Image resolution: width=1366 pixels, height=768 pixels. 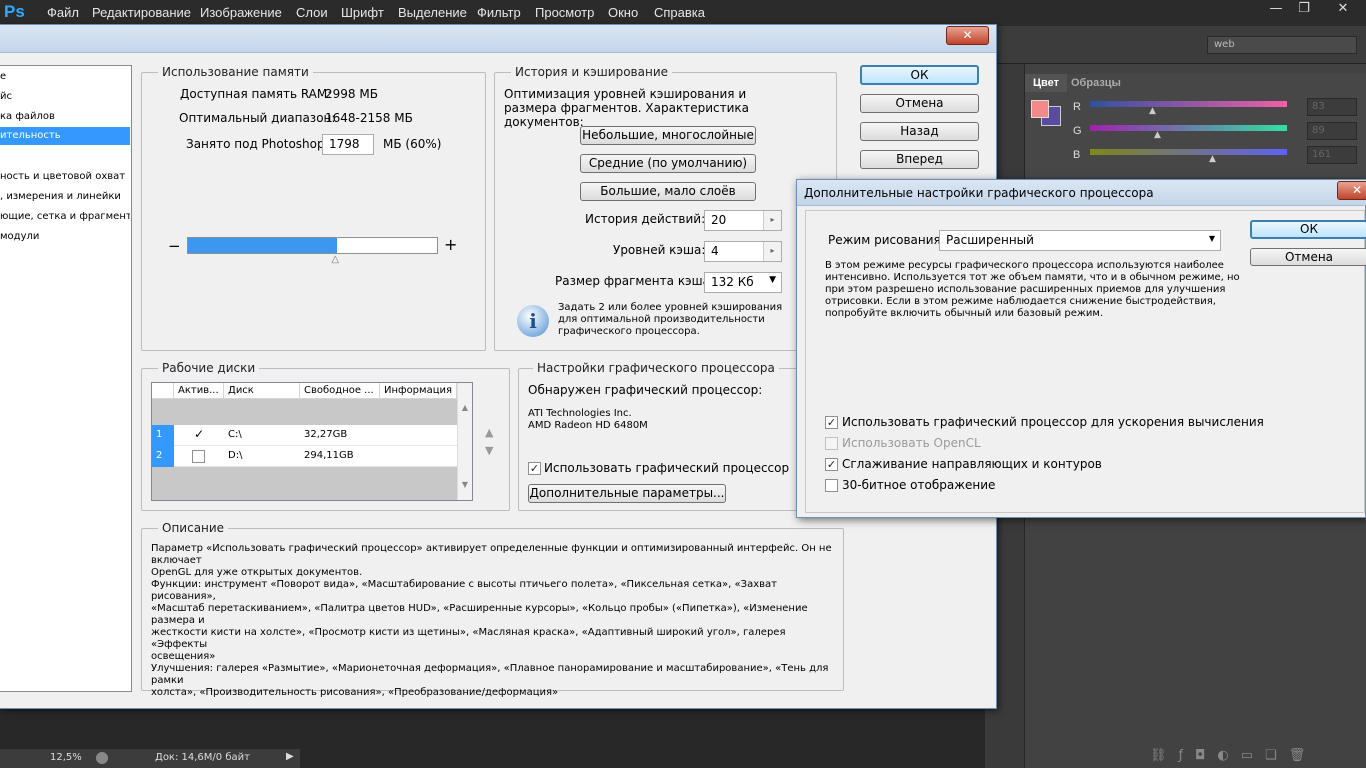 What do you see at coordinates (1332, 131) in the screenshot?
I see `slider-value-g: 89` at bounding box center [1332, 131].